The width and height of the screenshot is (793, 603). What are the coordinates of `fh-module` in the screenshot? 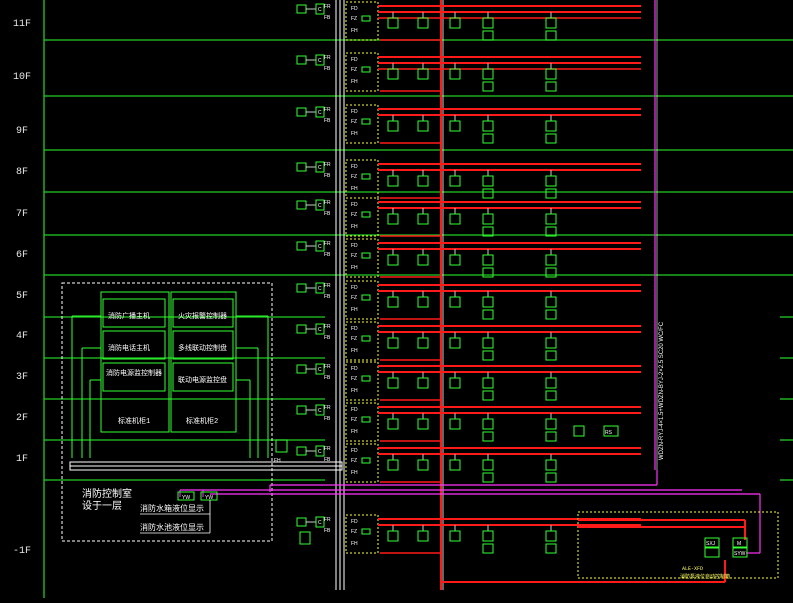 It's located at (281, 446).